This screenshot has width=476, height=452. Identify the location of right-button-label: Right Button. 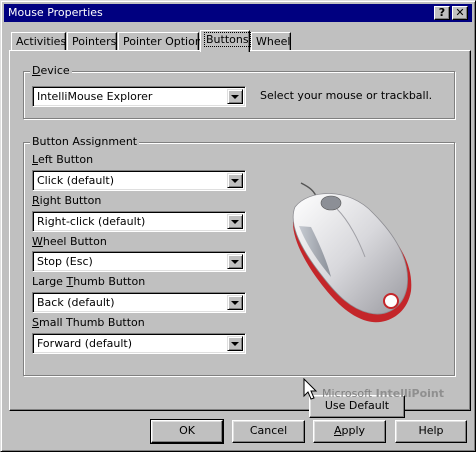
(67, 200).